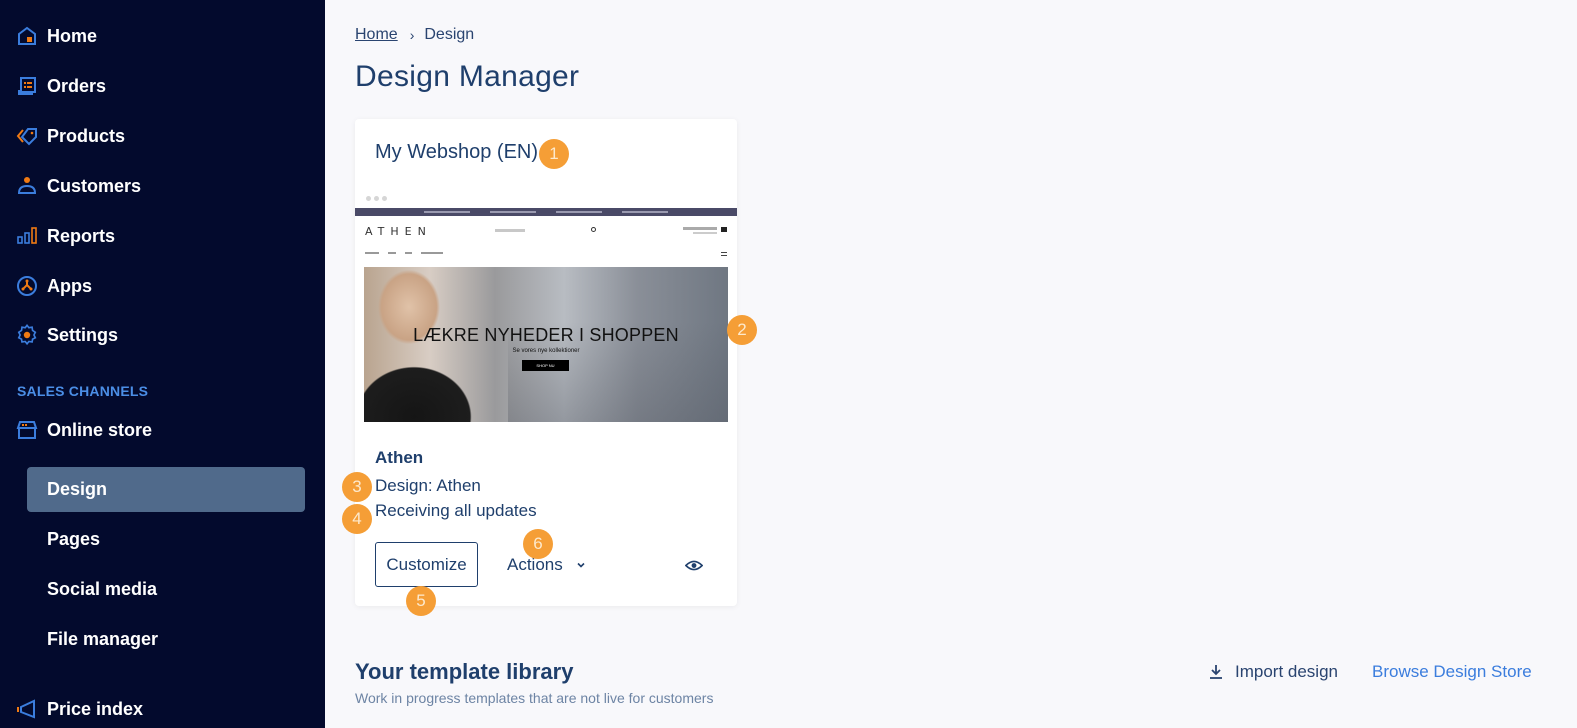 The width and height of the screenshot is (1577, 728). What do you see at coordinates (700, 228) in the screenshot?
I see `preview-cart-text` at bounding box center [700, 228].